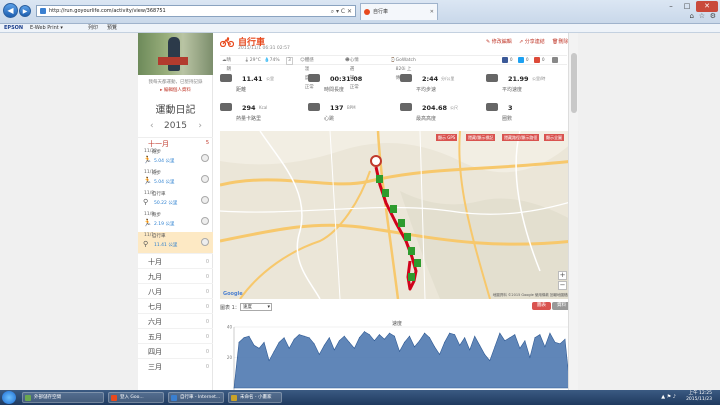 The image size is (720, 405). What do you see at coordinates (532, 295) in the screenshot?
I see `map-copyright: 地圖資料 ©2015 Google 使用條款 回報地圖錯誤` at bounding box center [532, 295].